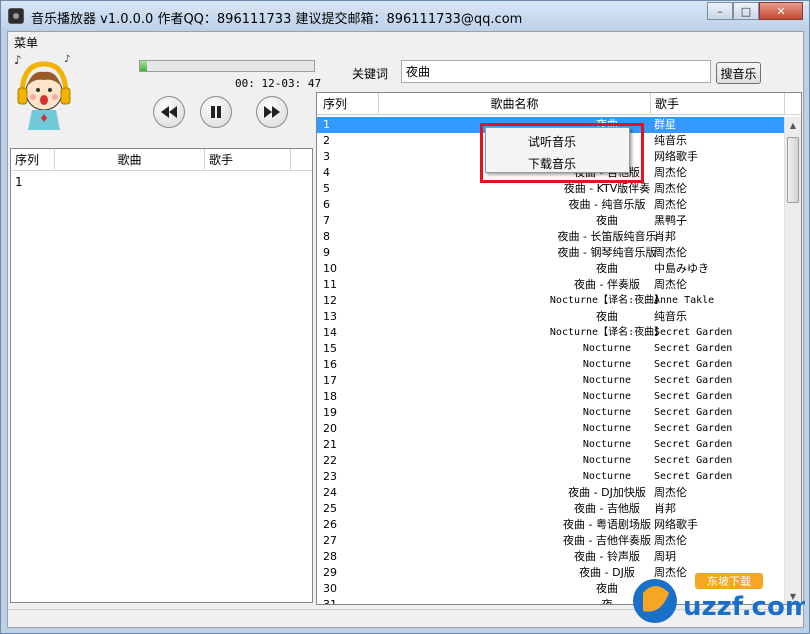 The image size is (810, 634). What do you see at coordinates (551, 477) in the screenshot?
I see `table-row: 23 Nocturne Secret Garden` at bounding box center [551, 477].